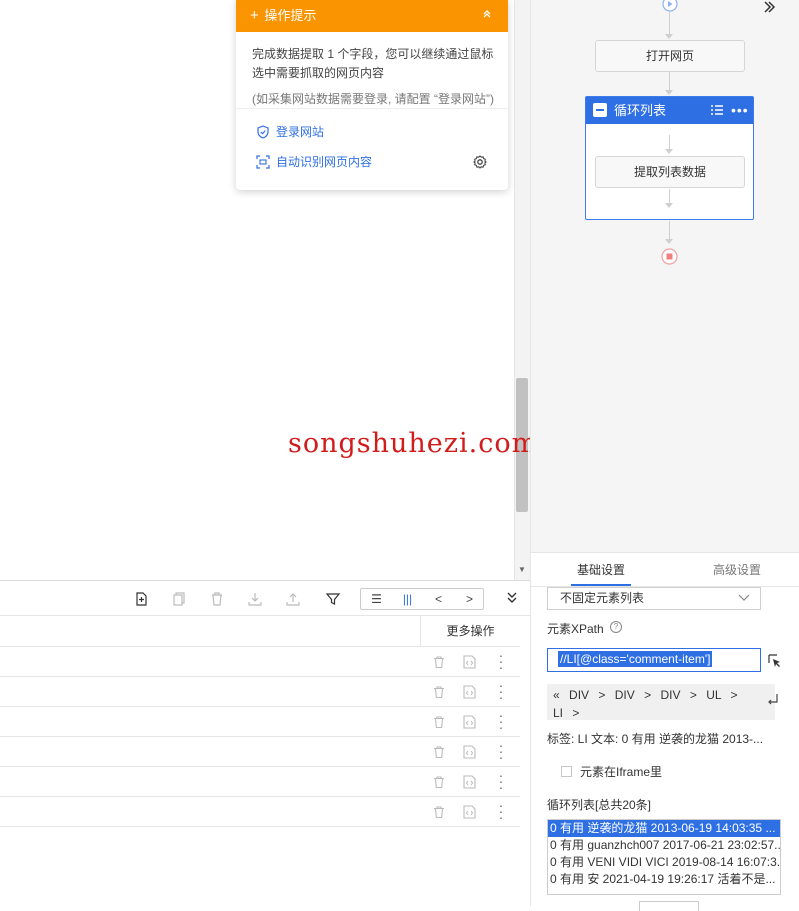  I want to click on column-view-button: |||, so click(407, 599).